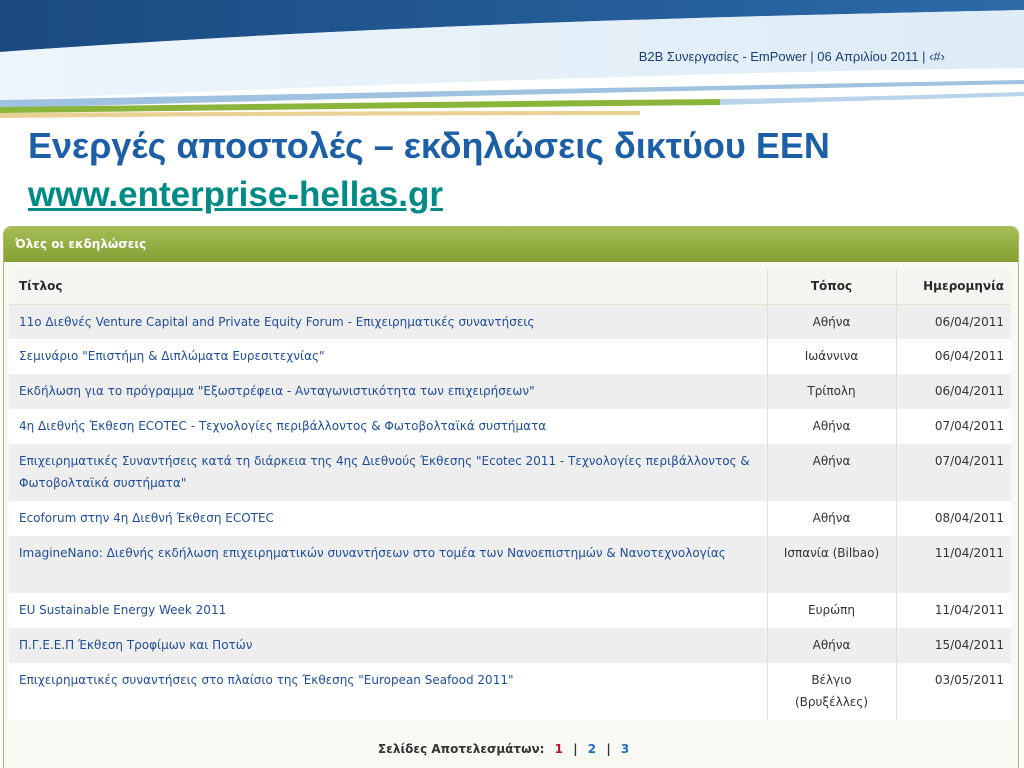  I want to click on column-header-place: Τόπος, so click(832, 287).